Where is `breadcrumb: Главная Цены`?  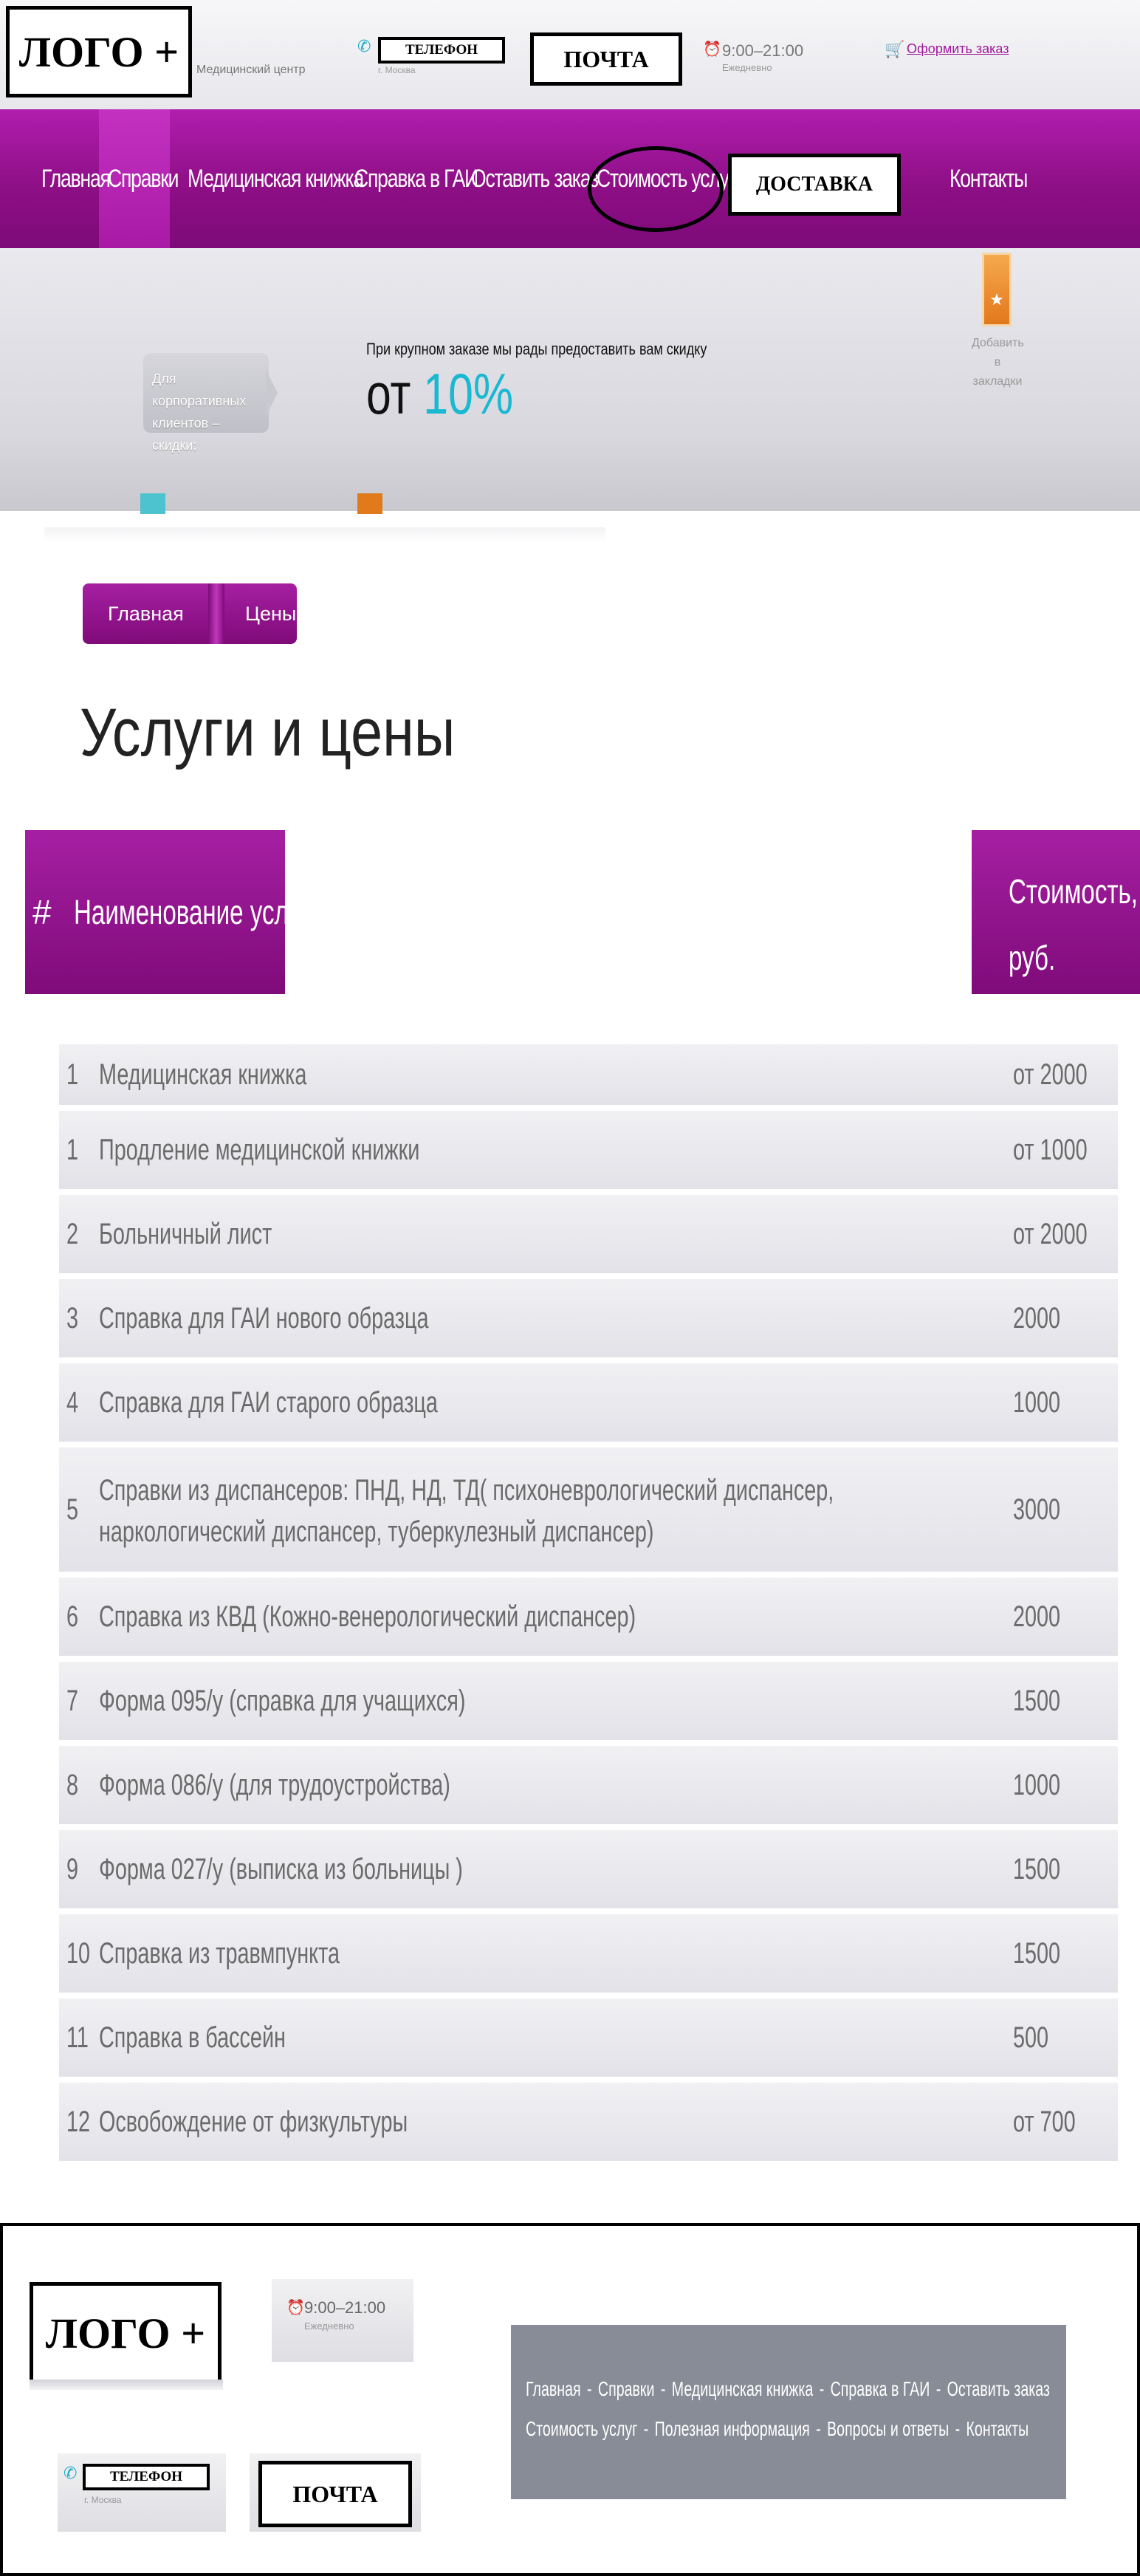 breadcrumb: Главная Цены is located at coordinates (190, 613).